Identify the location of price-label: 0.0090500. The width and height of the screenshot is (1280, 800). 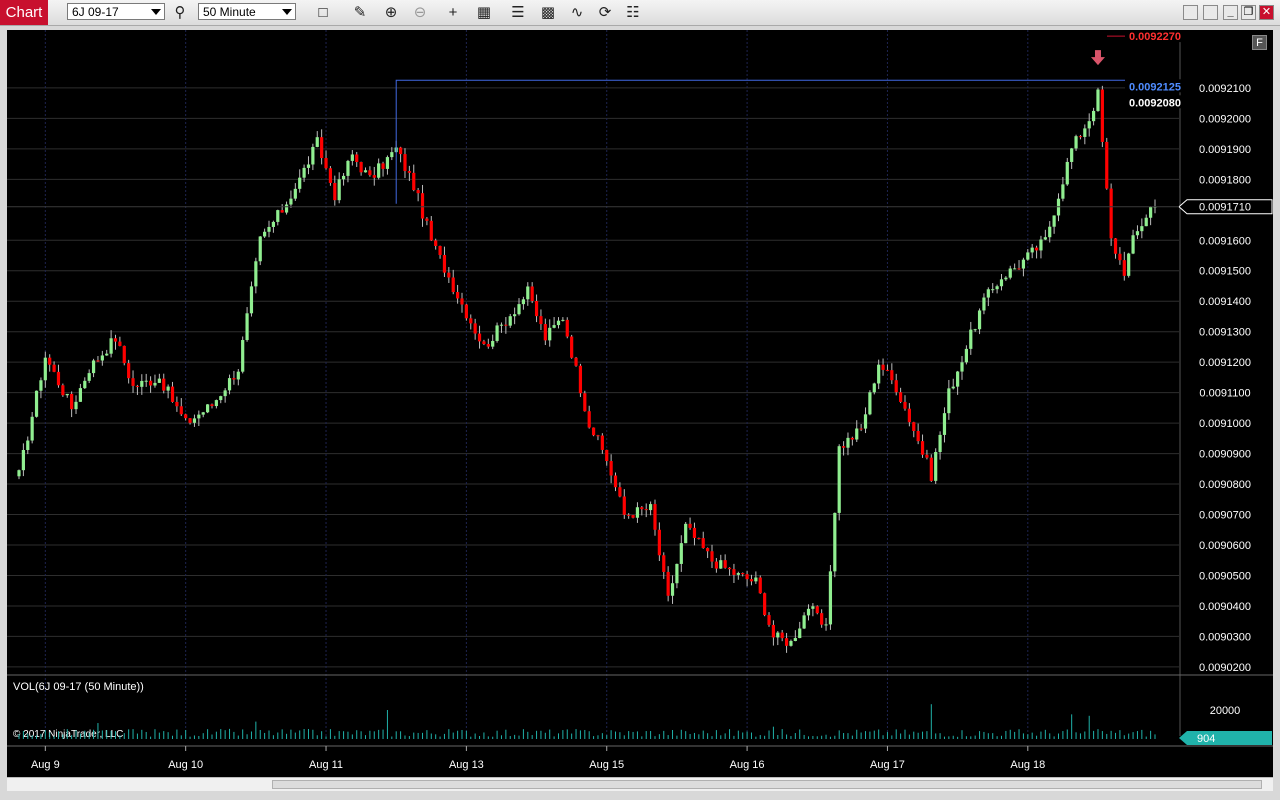
(1225, 576).